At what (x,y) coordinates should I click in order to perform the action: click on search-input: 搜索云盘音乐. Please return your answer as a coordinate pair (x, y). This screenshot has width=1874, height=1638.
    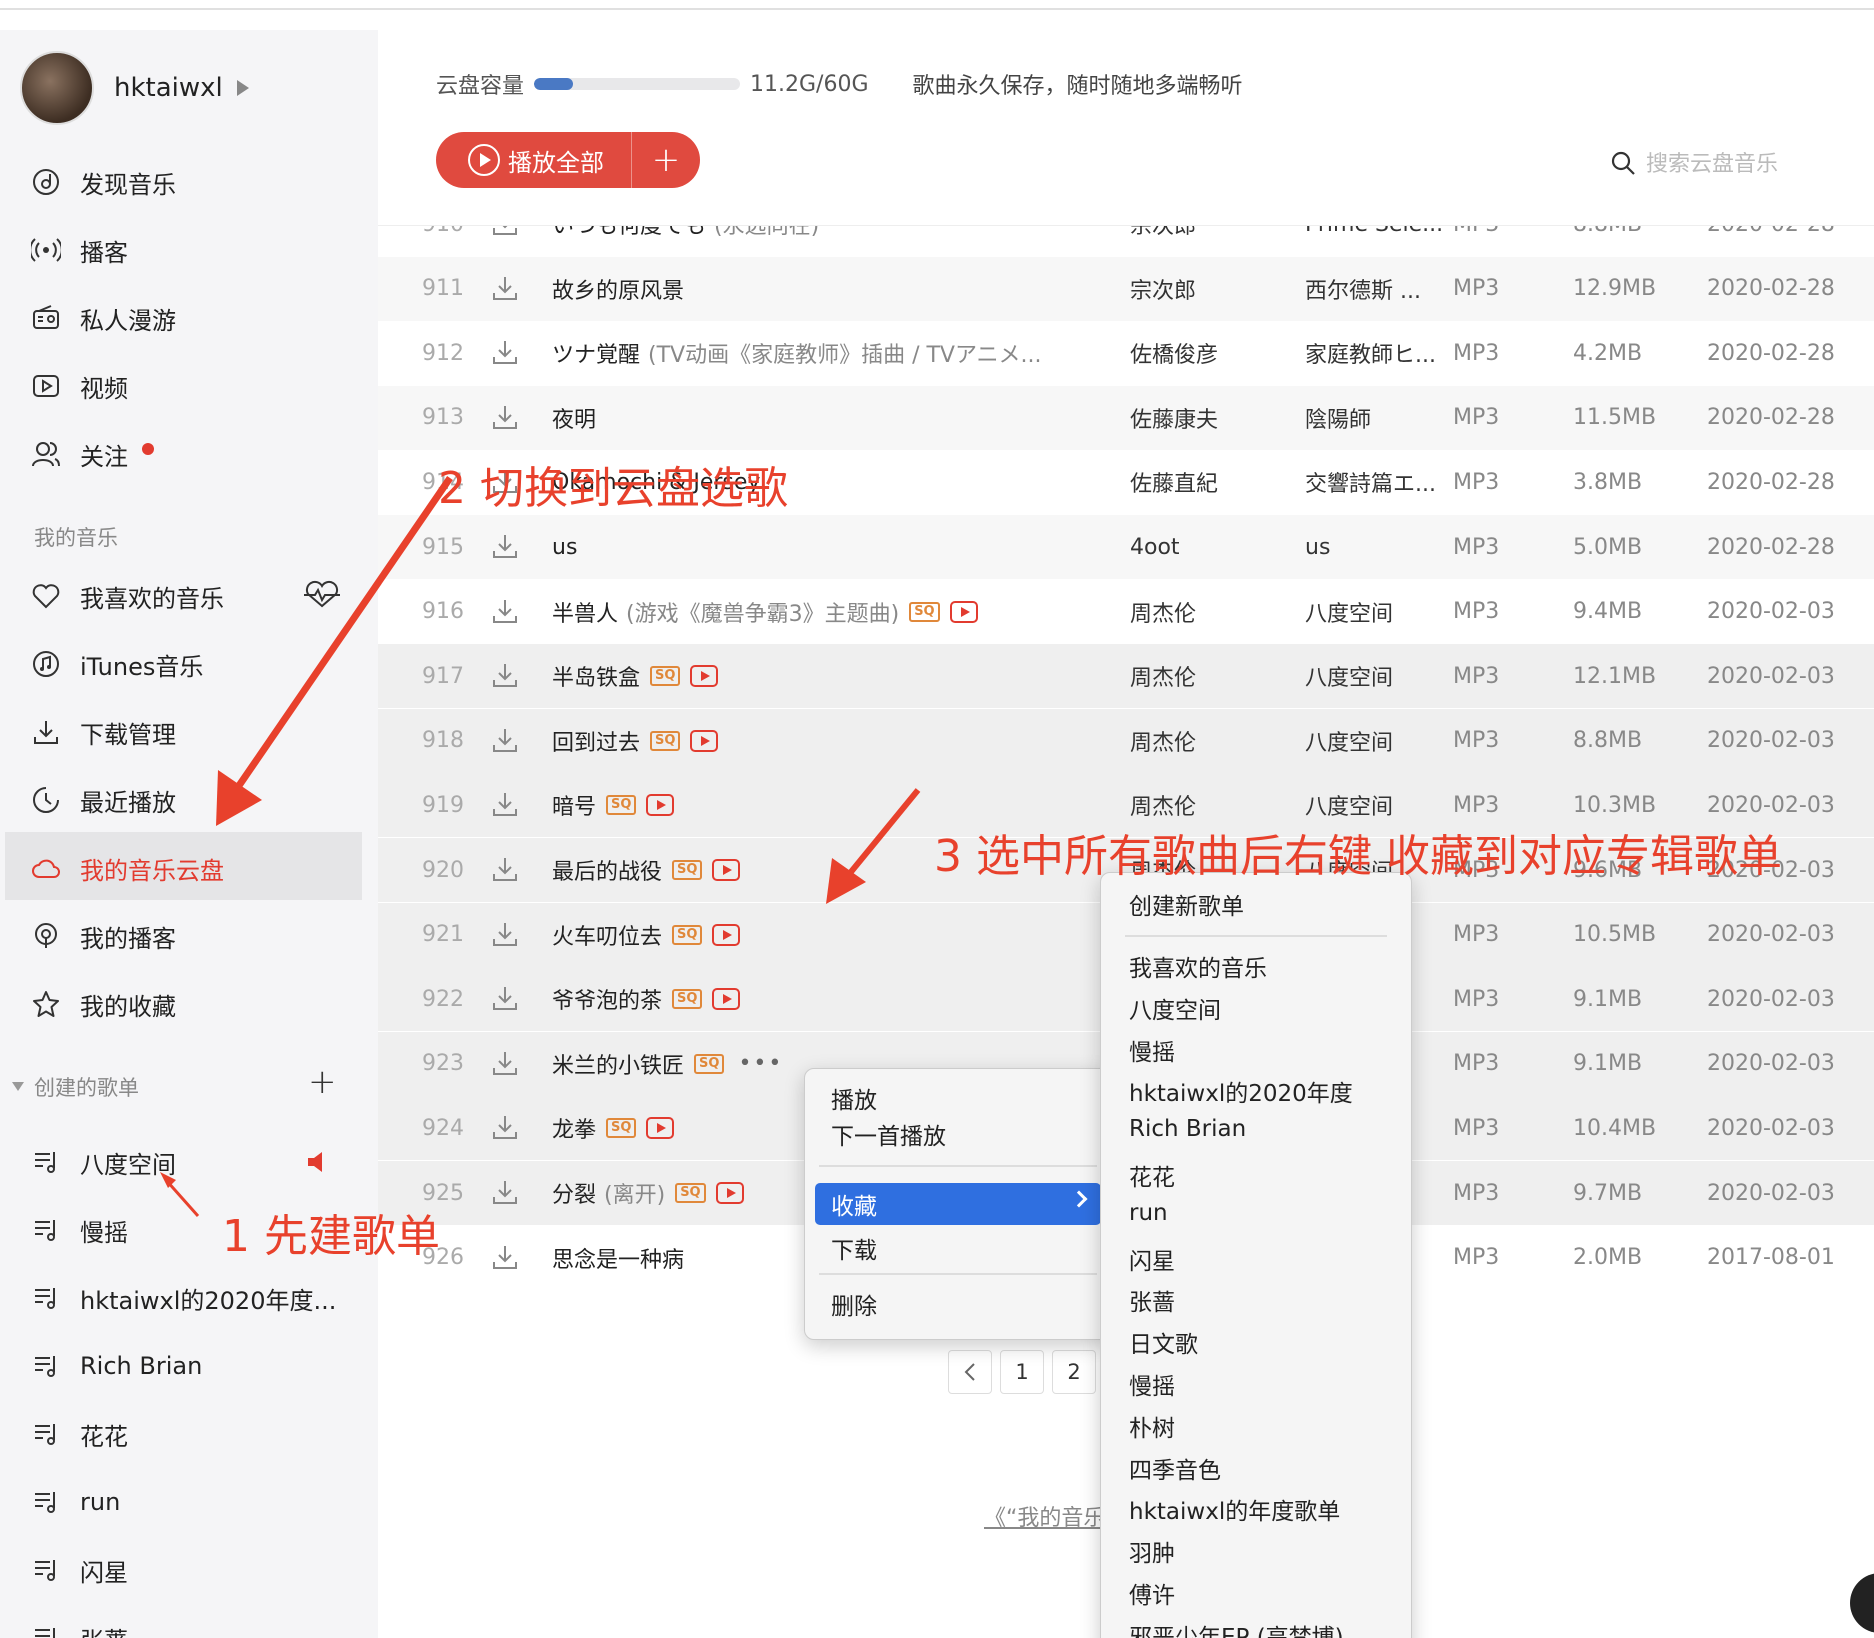
    Looking at the image, I should click on (1712, 162).